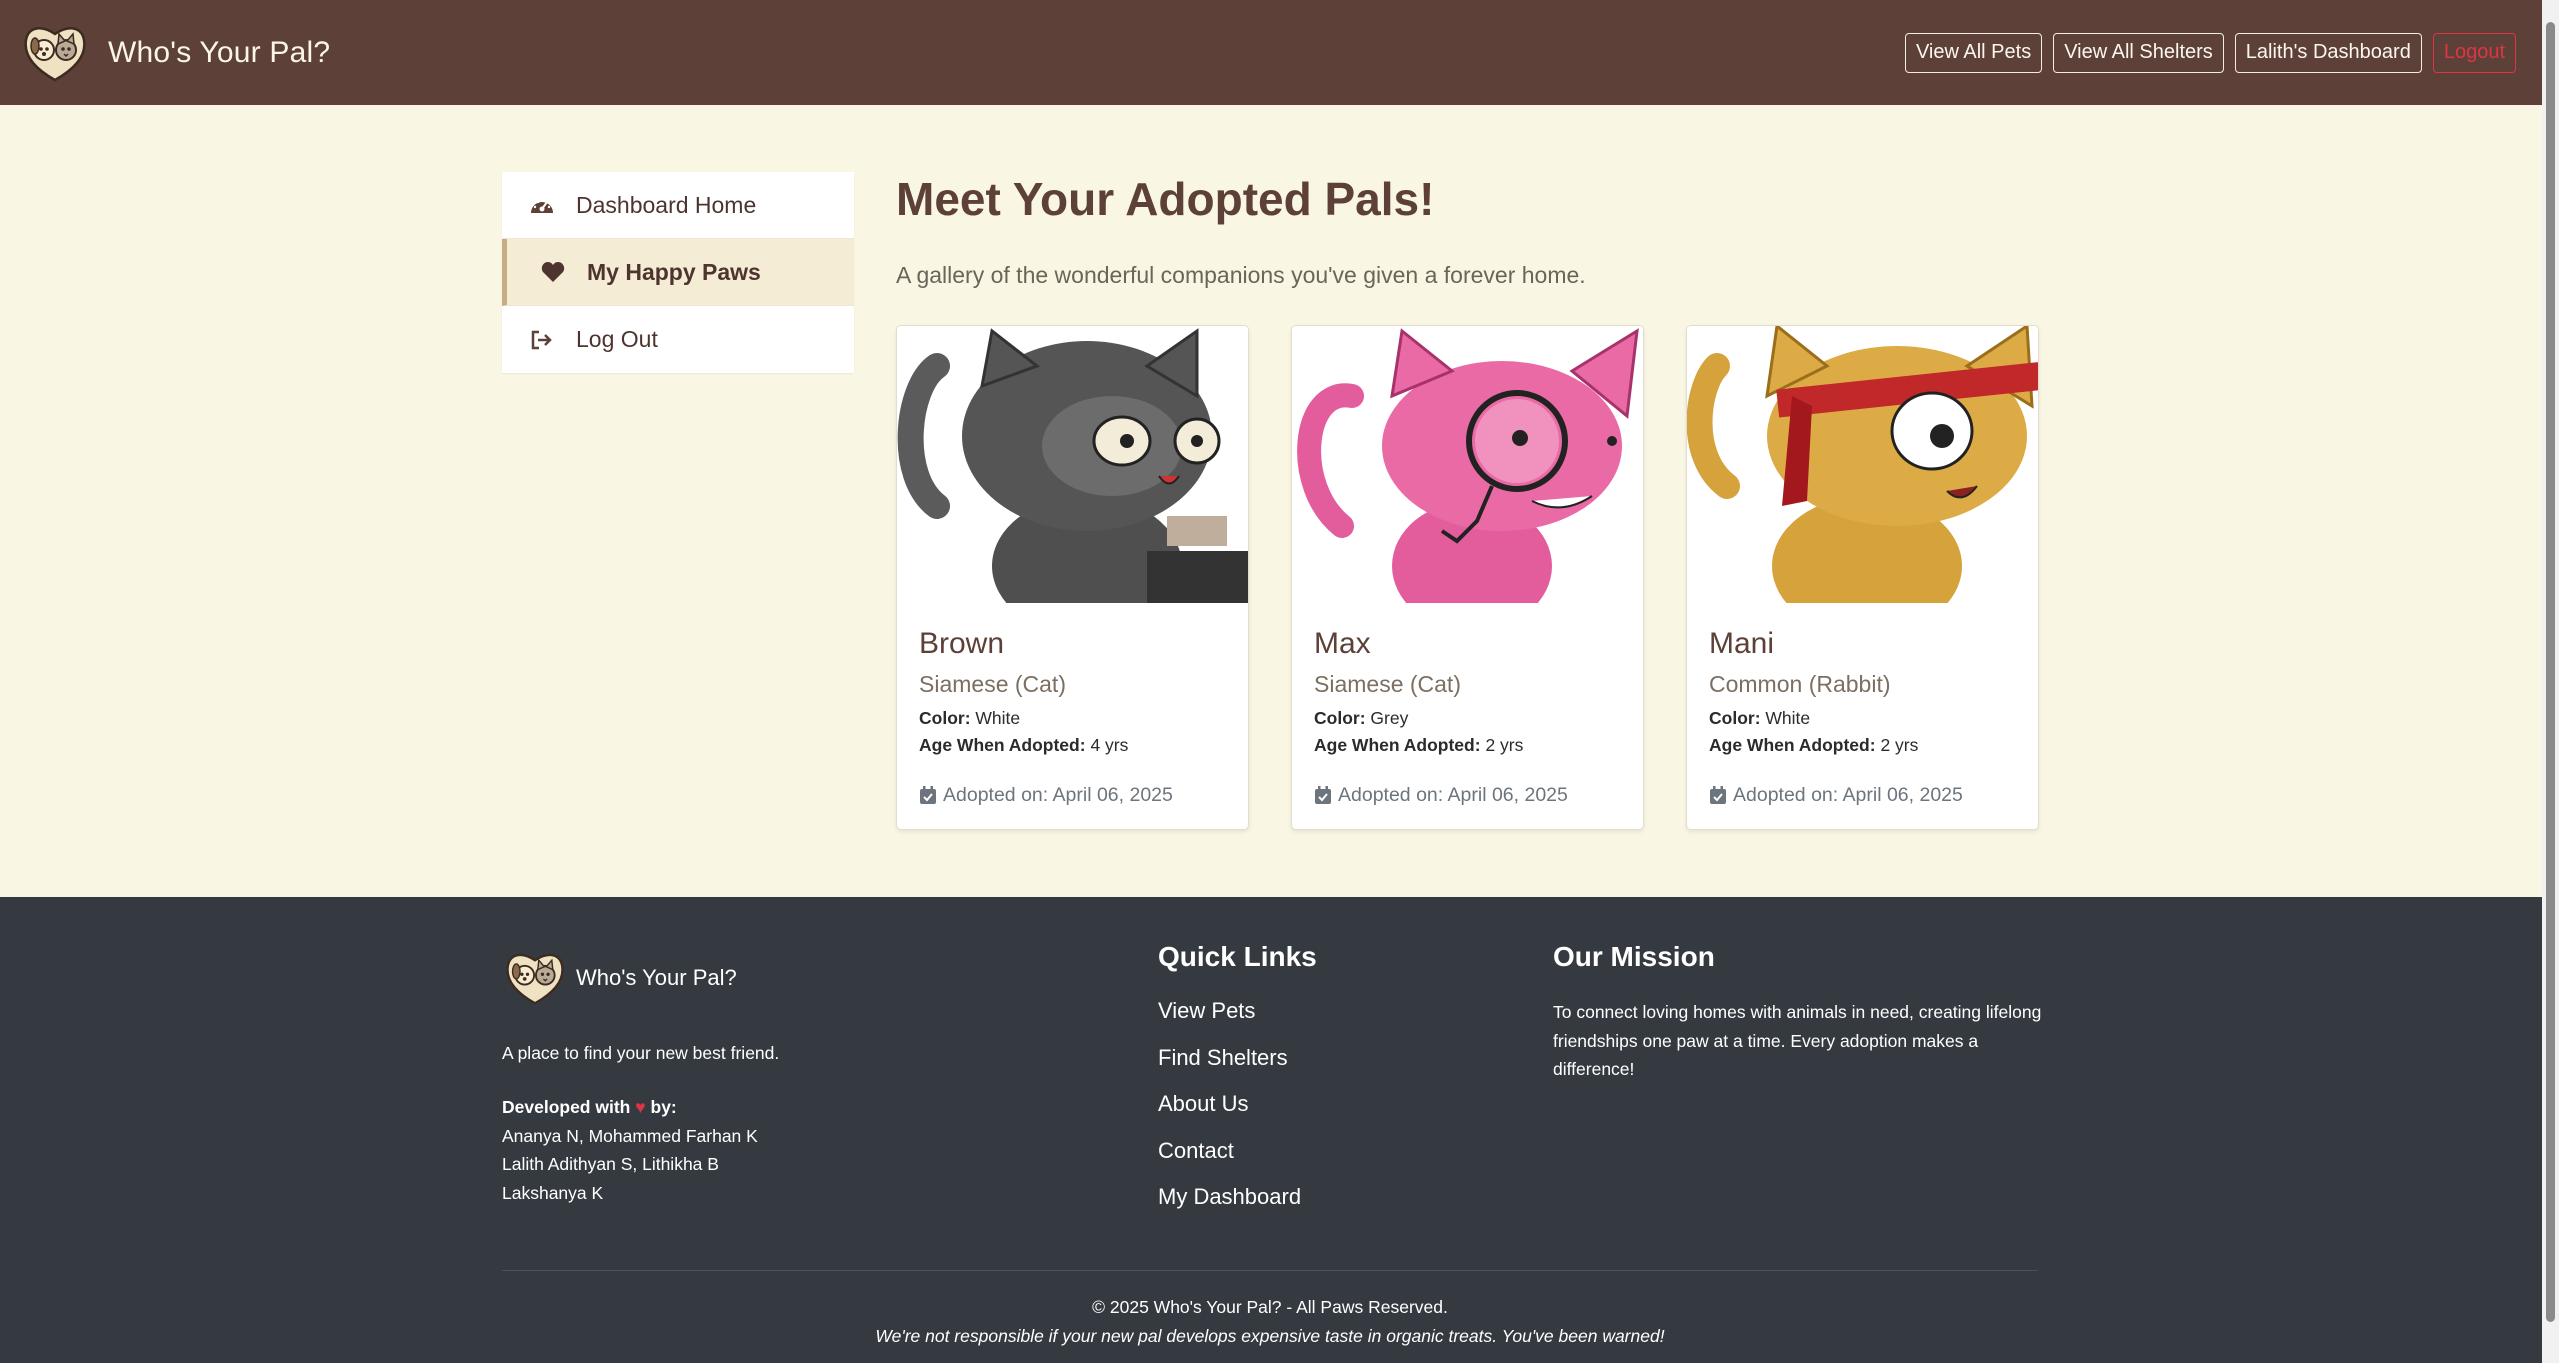 This screenshot has height=1363, width=2559. Describe the element at coordinates (2138, 52) in the screenshot. I see `view-all-shelters-button: View All Shelters` at that location.